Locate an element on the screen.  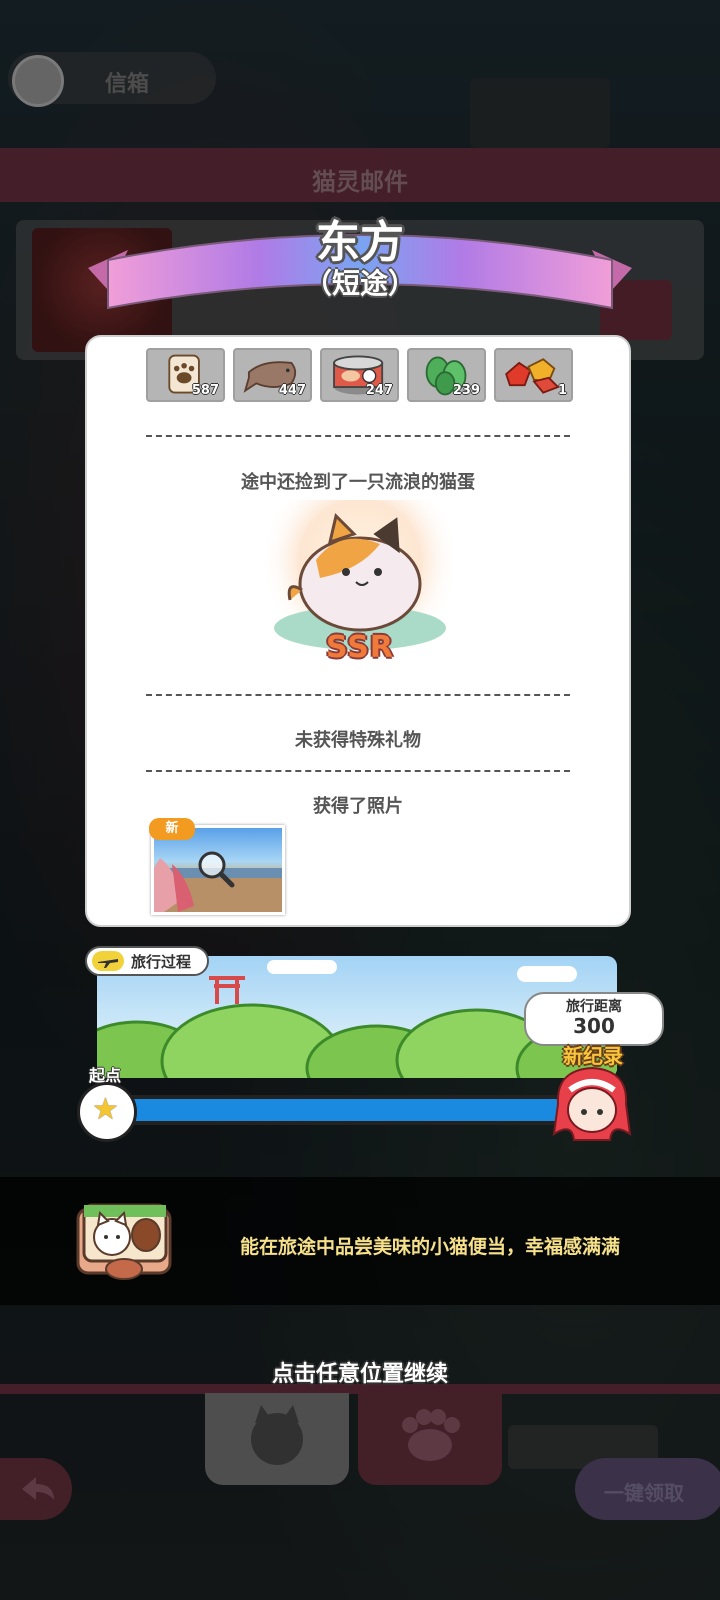
photo-section-title: 获得了照片 is located at coordinates (358, 806).